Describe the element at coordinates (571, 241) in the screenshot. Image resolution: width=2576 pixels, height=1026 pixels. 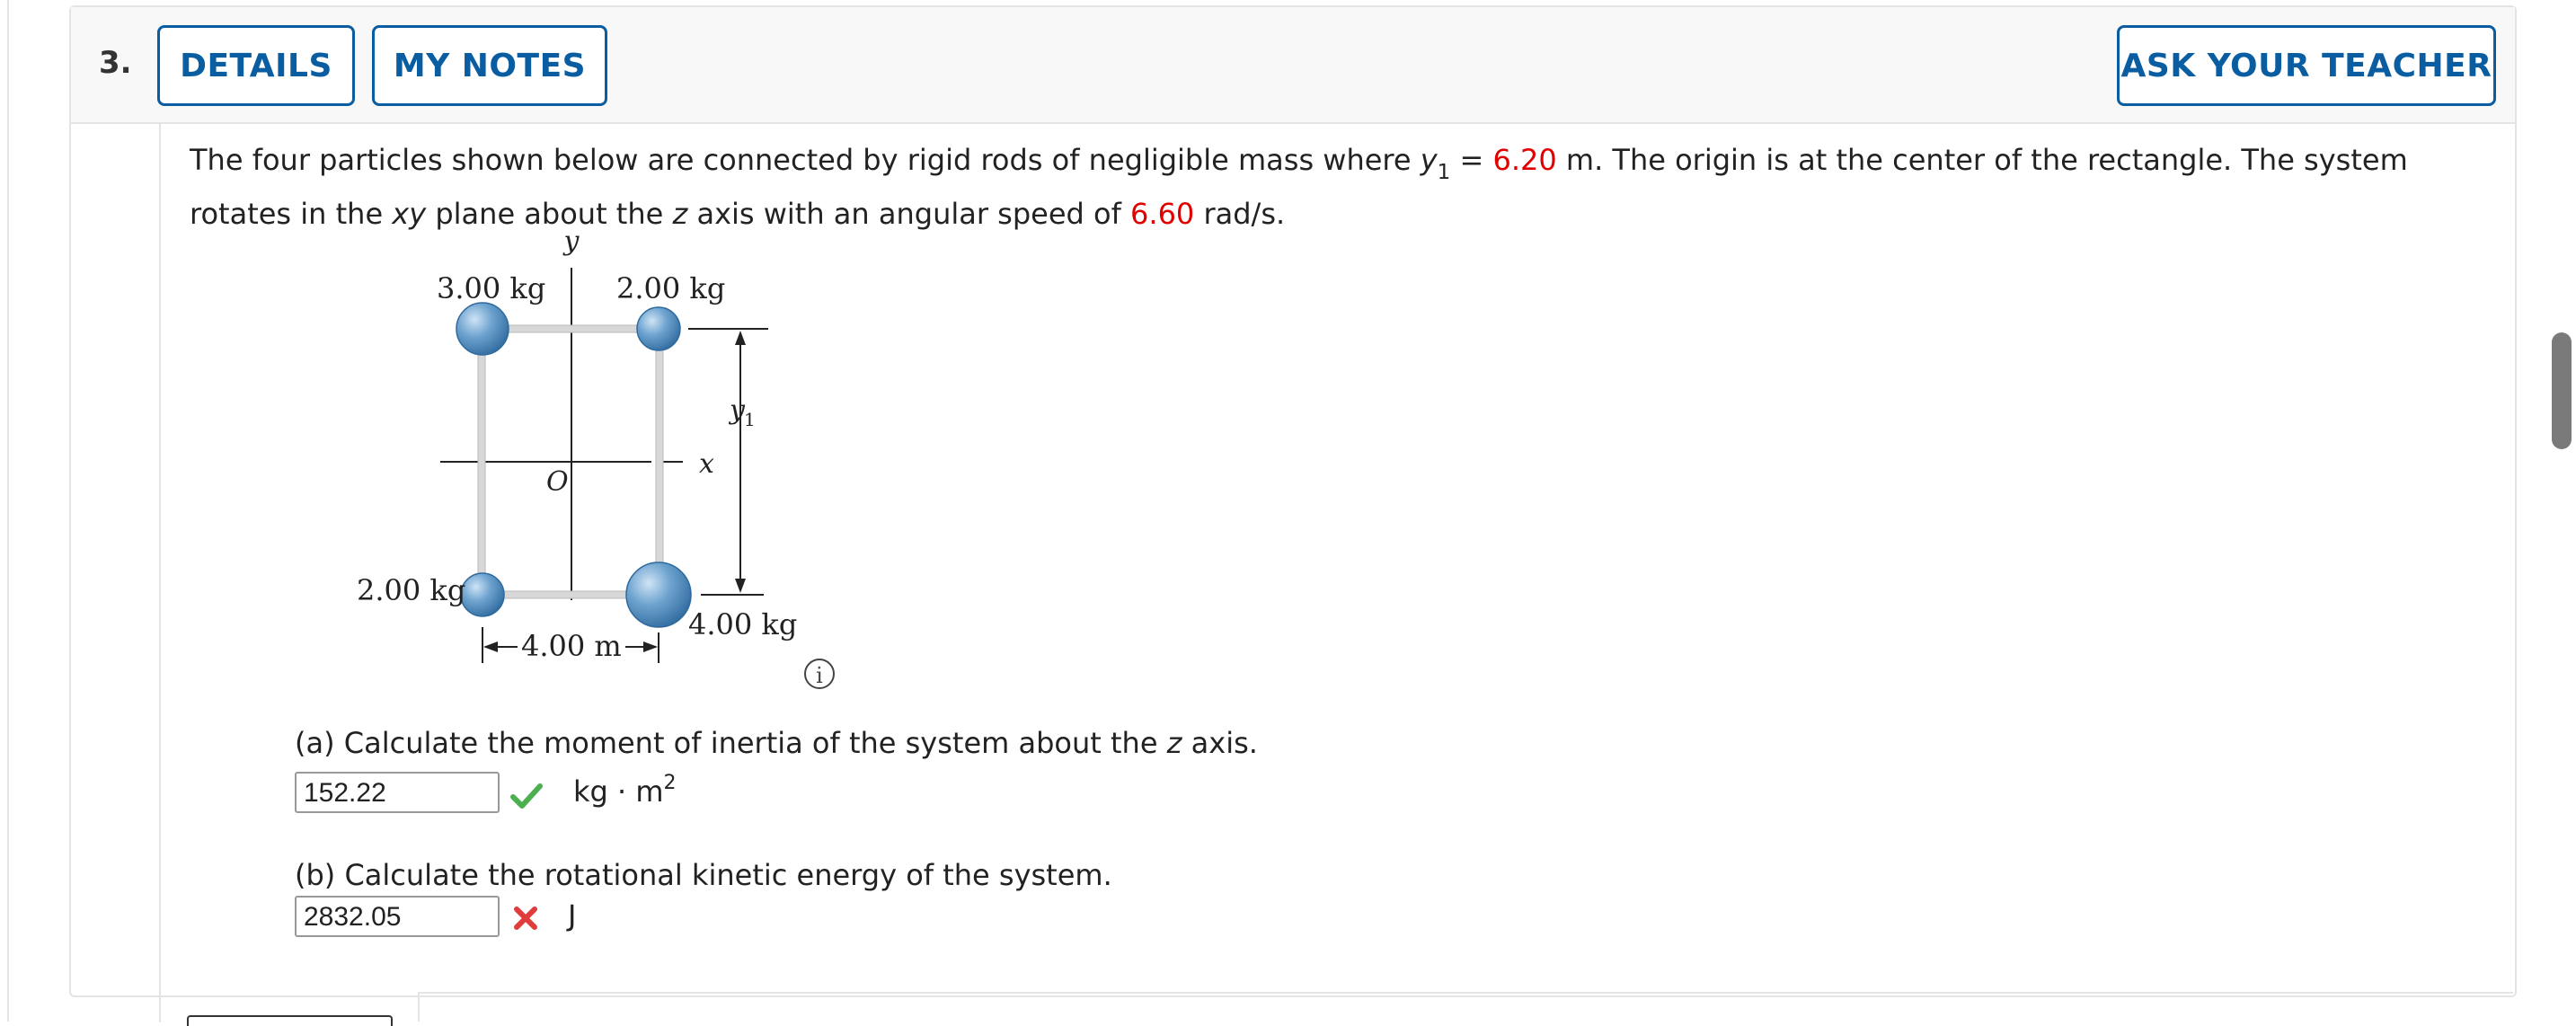
I see `axis-y-label: y` at that location.